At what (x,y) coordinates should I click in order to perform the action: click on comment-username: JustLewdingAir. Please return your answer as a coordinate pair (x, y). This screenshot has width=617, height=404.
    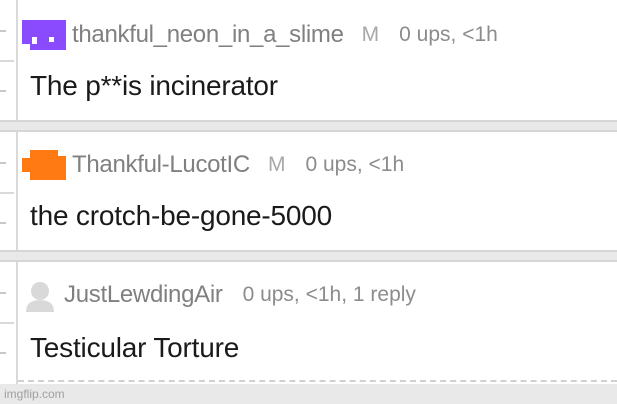
    Looking at the image, I should click on (143, 295).